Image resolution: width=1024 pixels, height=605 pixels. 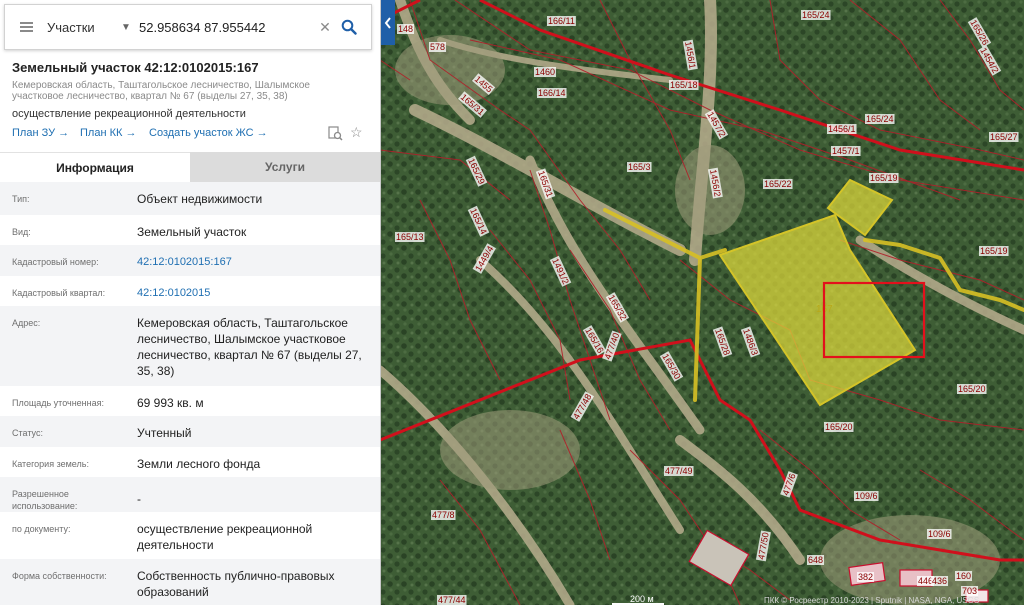 What do you see at coordinates (939, 581) in the screenshot?
I see `parcel-label: 436` at bounding box center [939, 581].